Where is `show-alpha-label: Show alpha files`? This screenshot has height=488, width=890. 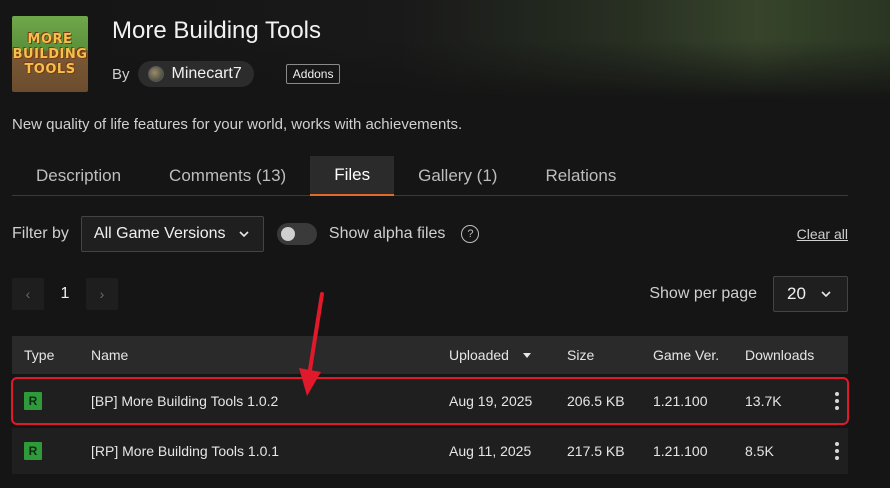 show-alpha-label: Show alpha files is located at coordinates (387, 233).